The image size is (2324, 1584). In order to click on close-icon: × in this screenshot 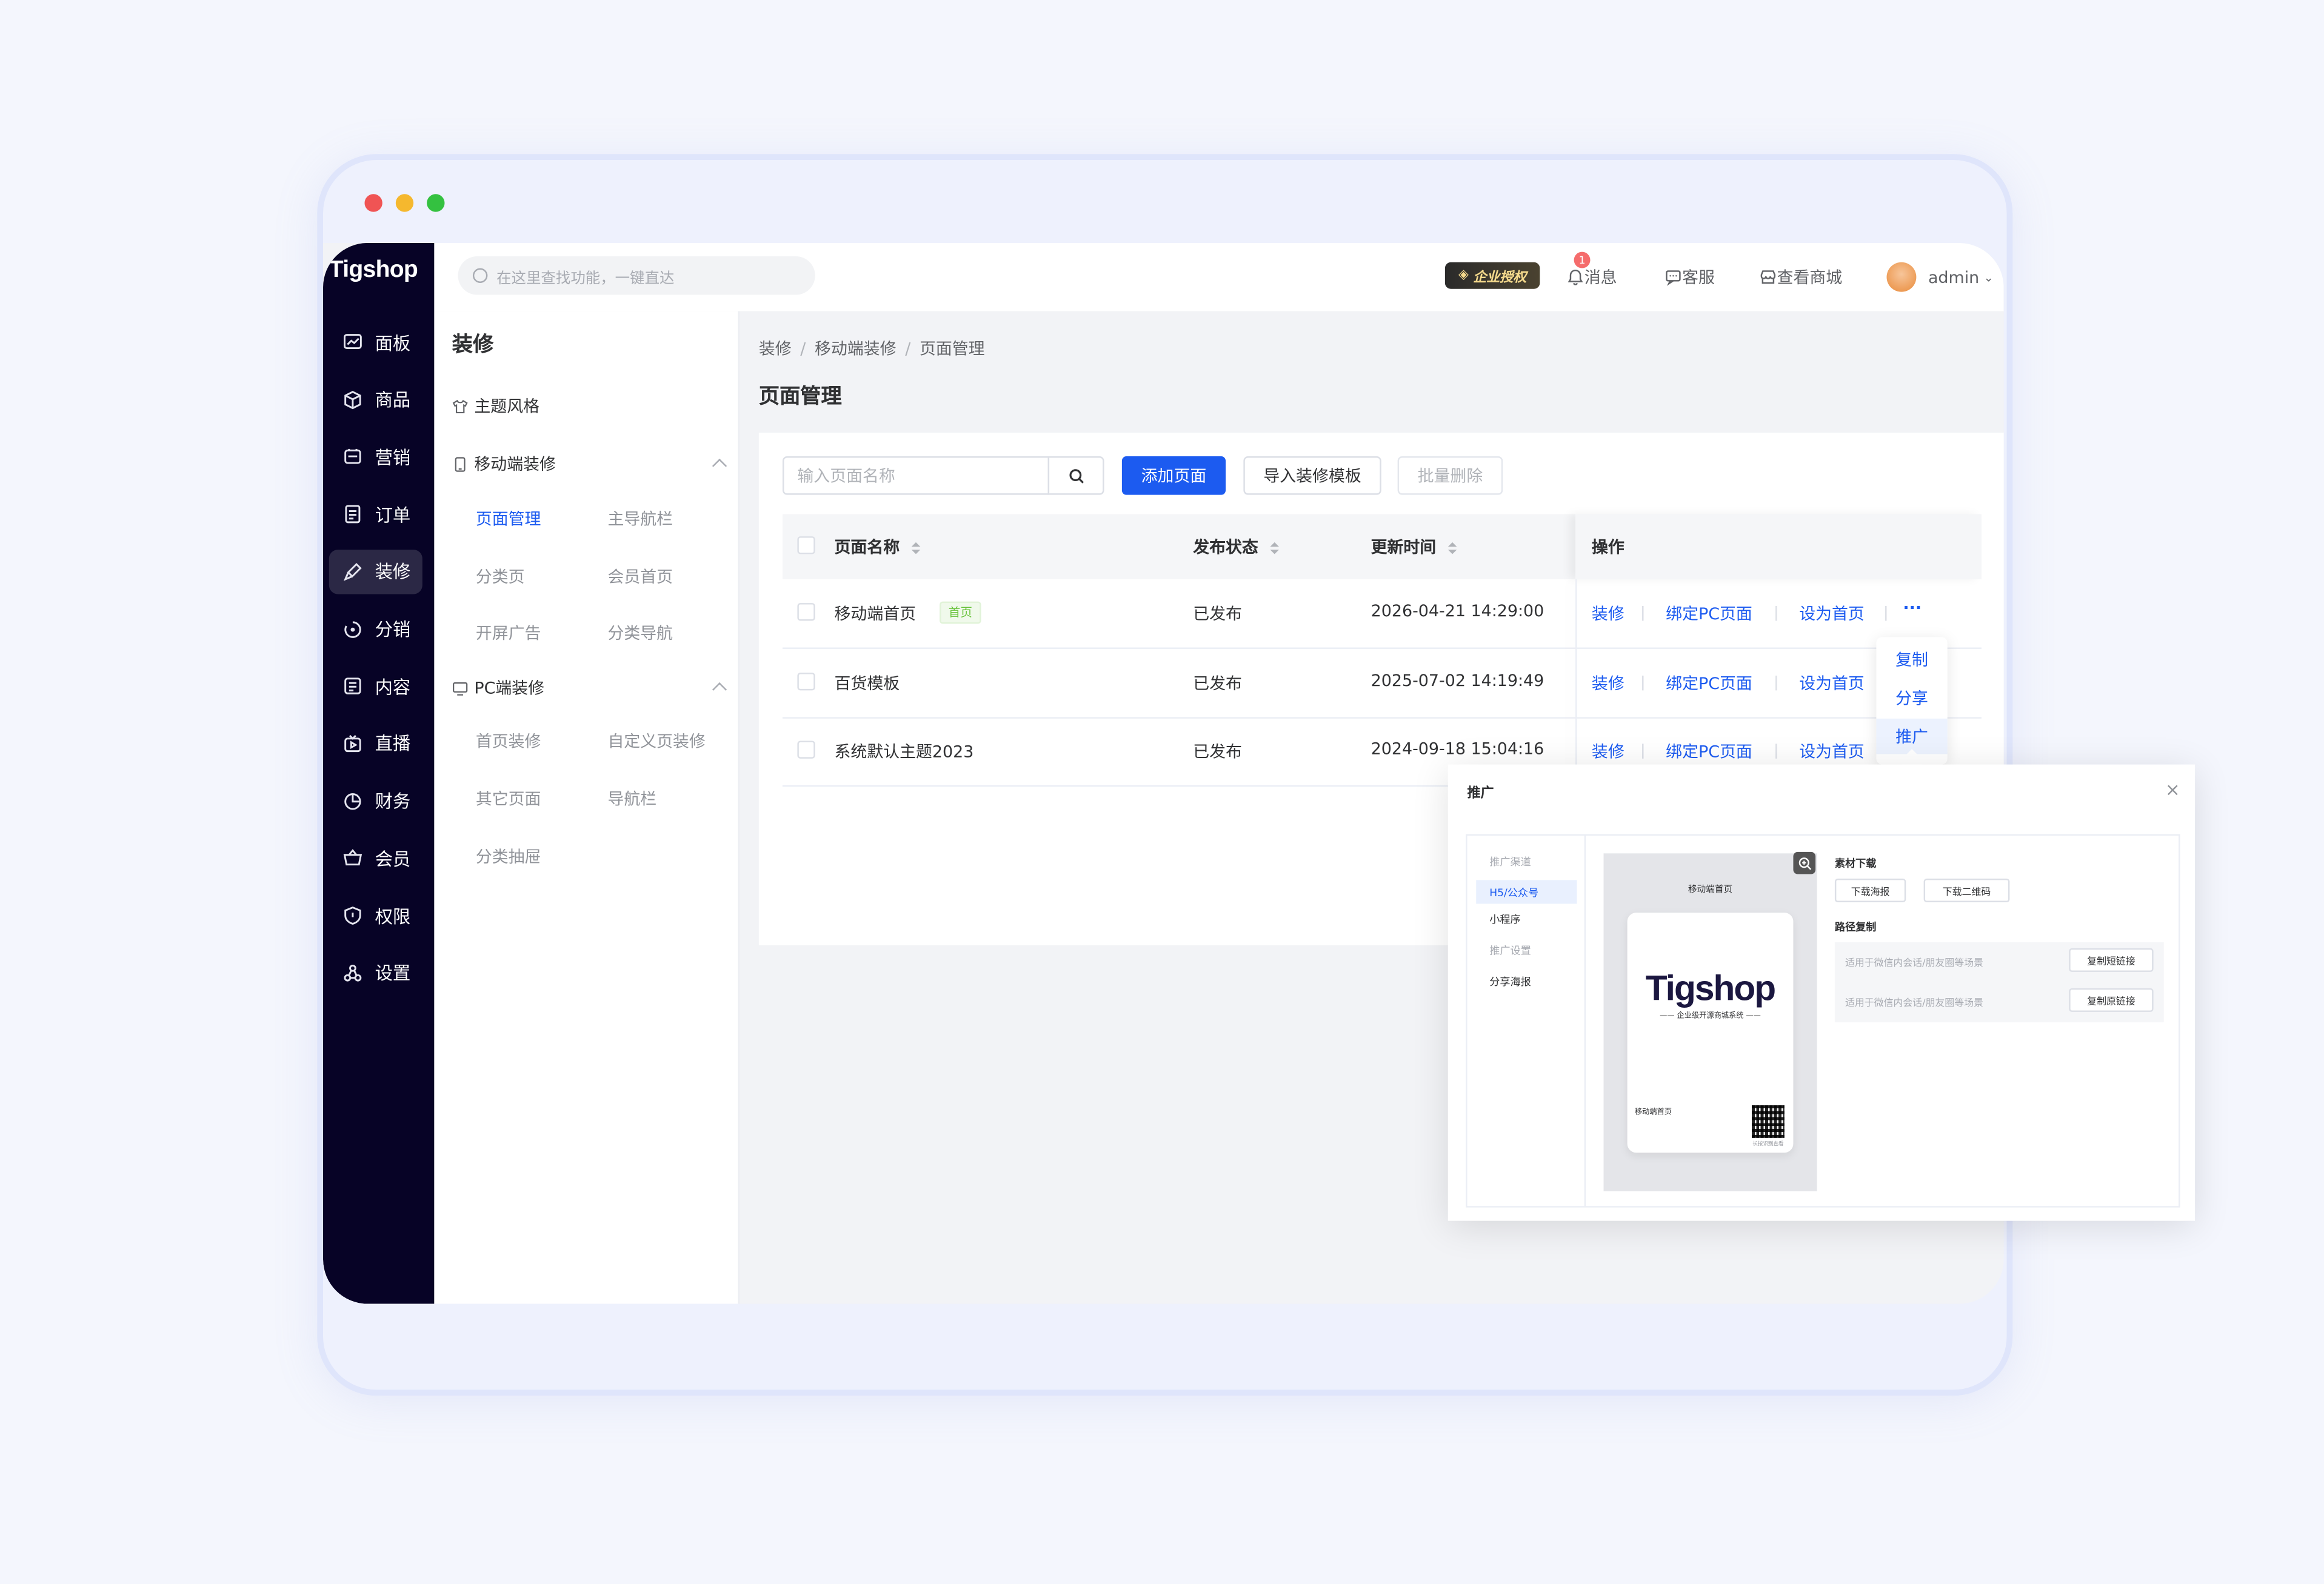, I will do `click(2173, 790)`.